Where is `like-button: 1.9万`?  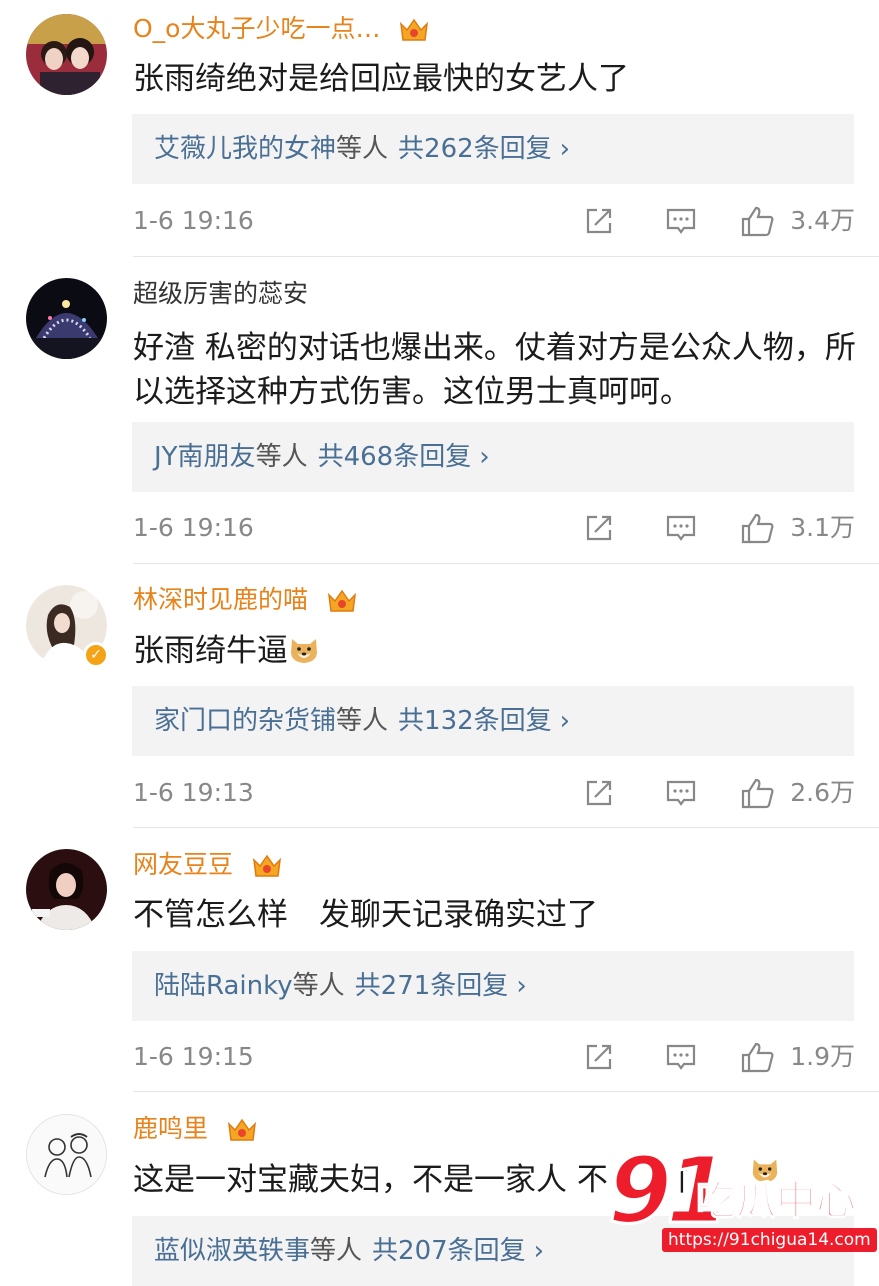 like-button: 1.9万 is located at coordinates (798, 1057).